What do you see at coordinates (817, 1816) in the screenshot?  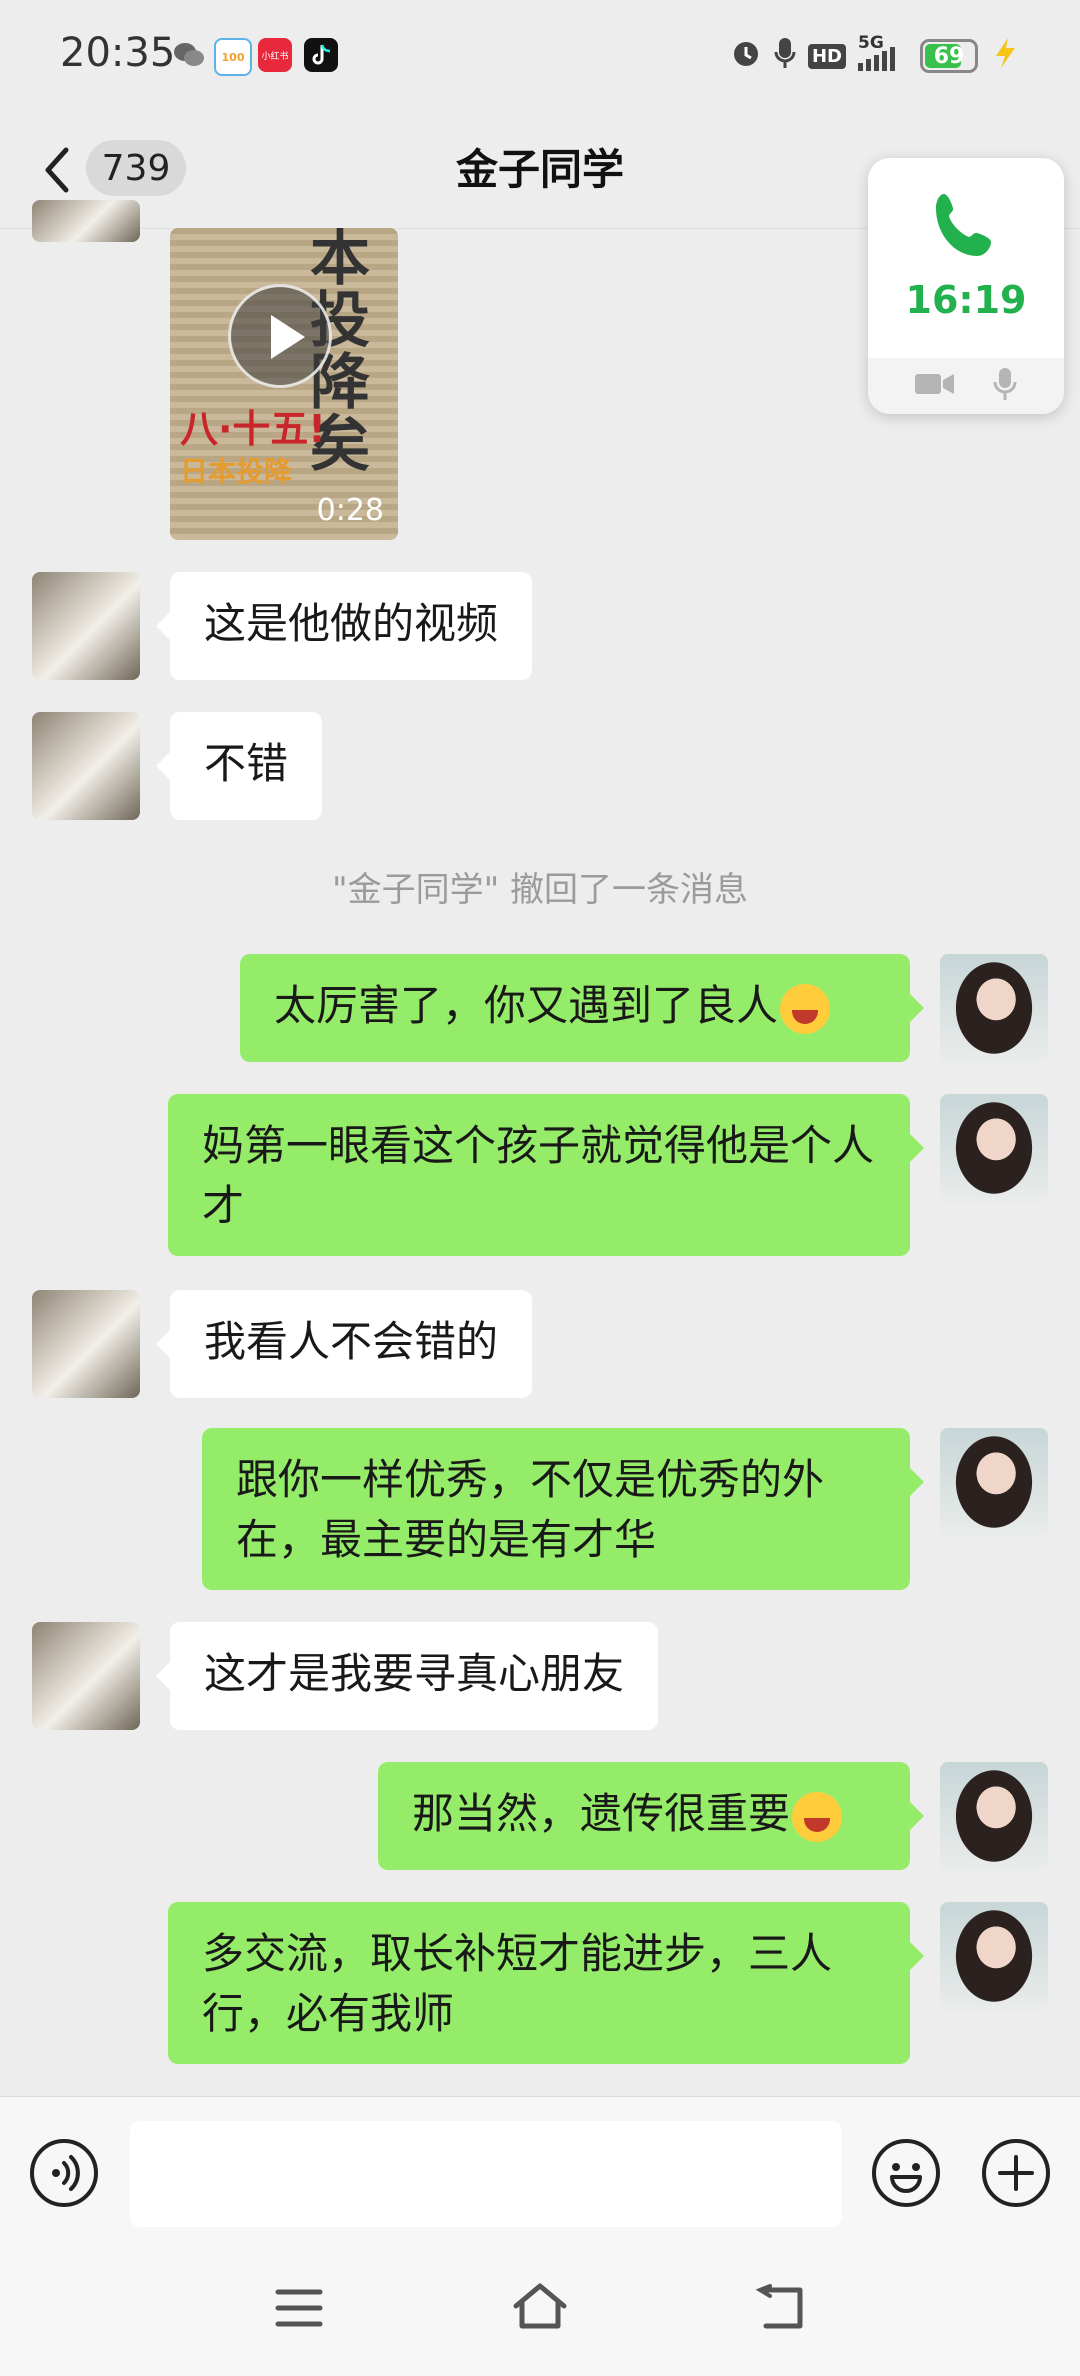 I see `grin-emoji-icon` at bounding box center [817, 1816].